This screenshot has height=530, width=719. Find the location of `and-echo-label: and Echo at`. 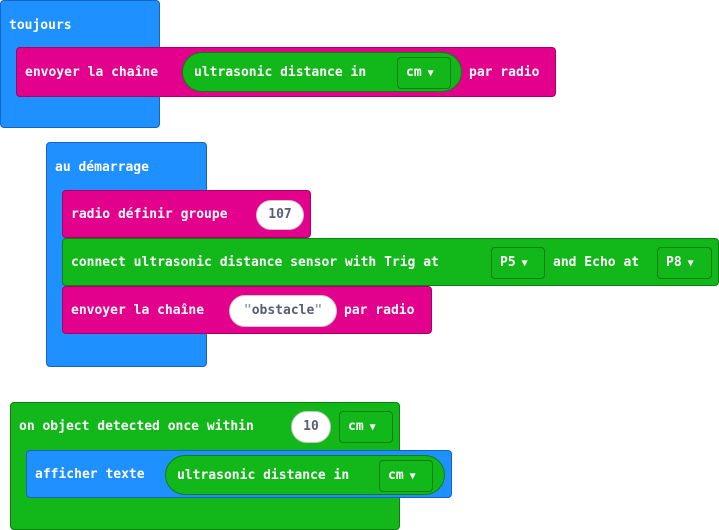

and-echo-label: and Echo at is located at coordinates (596, 262).